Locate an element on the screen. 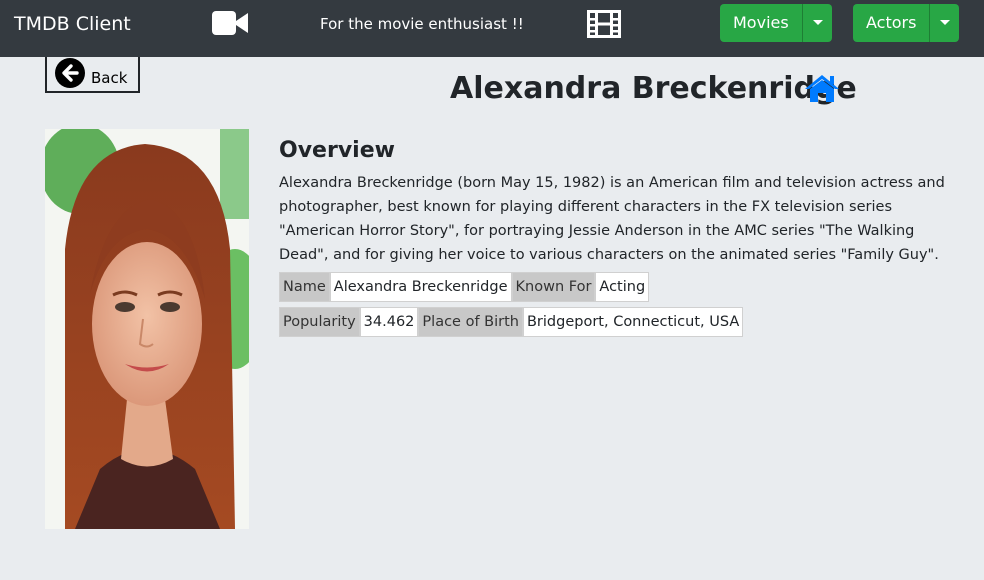 The height and width of the screenshot is (580, 984). movies-button: Movies is located at coordinates (761, 23).